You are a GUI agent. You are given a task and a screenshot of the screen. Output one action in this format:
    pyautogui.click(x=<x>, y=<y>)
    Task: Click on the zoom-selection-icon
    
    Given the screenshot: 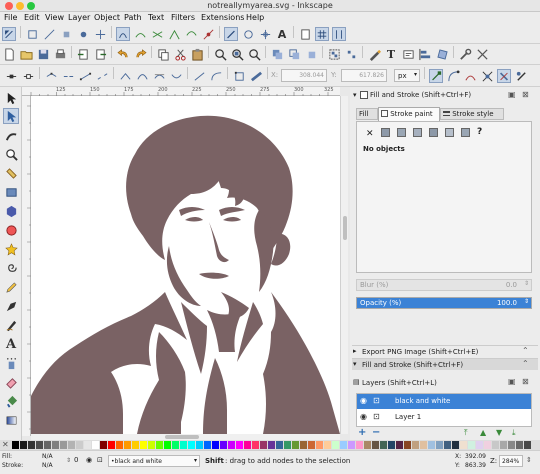 What is the action you would take?
    pyautogui.click(x=220, y=54)
    